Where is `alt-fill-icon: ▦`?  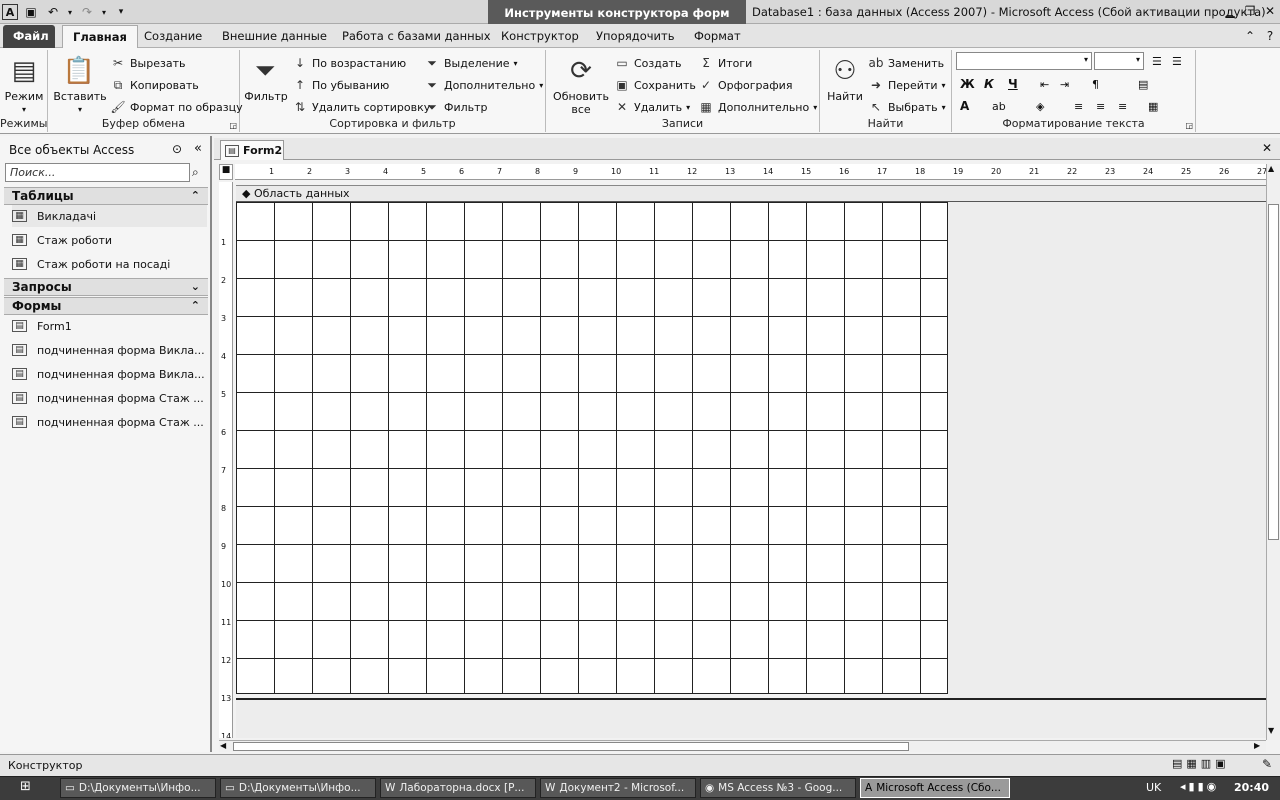 alt-fill-icon: ▦ is located at coordinates (1153, 106).